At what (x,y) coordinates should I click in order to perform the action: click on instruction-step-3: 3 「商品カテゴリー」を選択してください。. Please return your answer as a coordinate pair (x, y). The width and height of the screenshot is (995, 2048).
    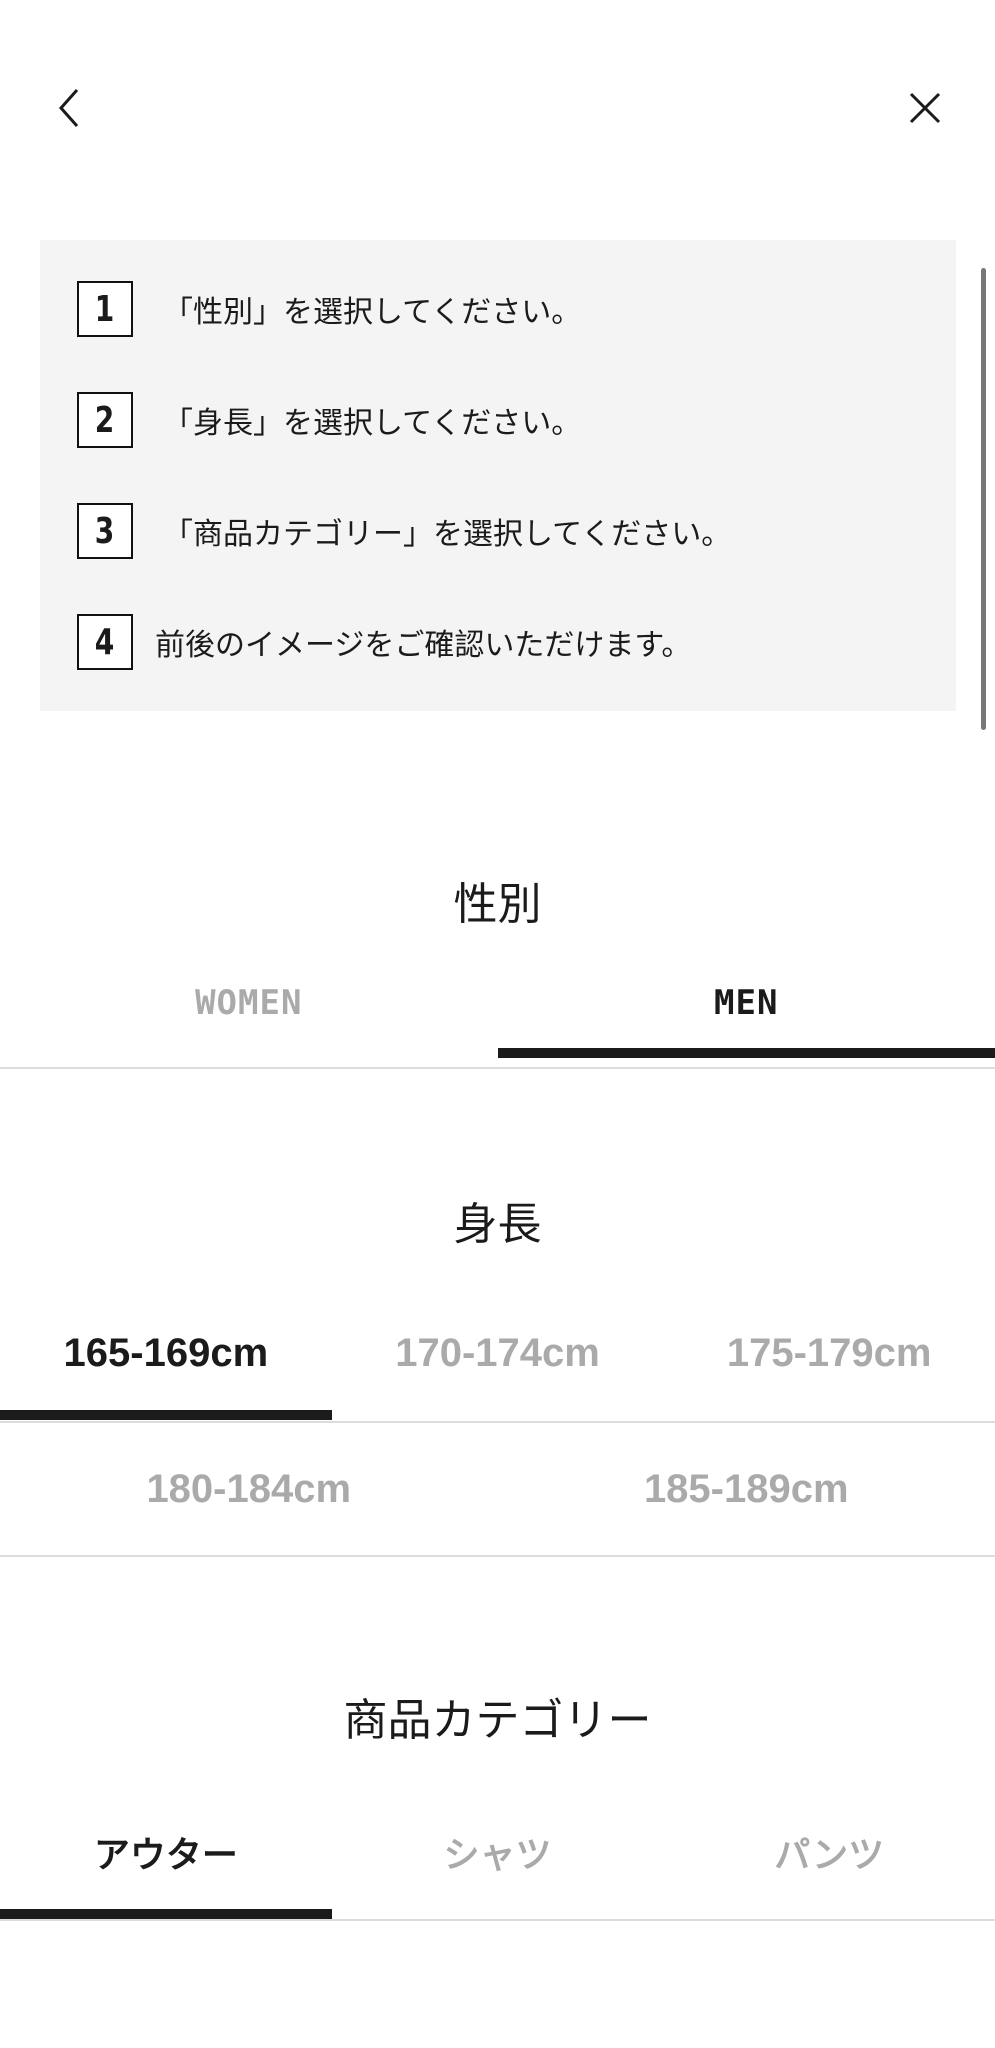
    Looking at the image, I should click on (404, 531).